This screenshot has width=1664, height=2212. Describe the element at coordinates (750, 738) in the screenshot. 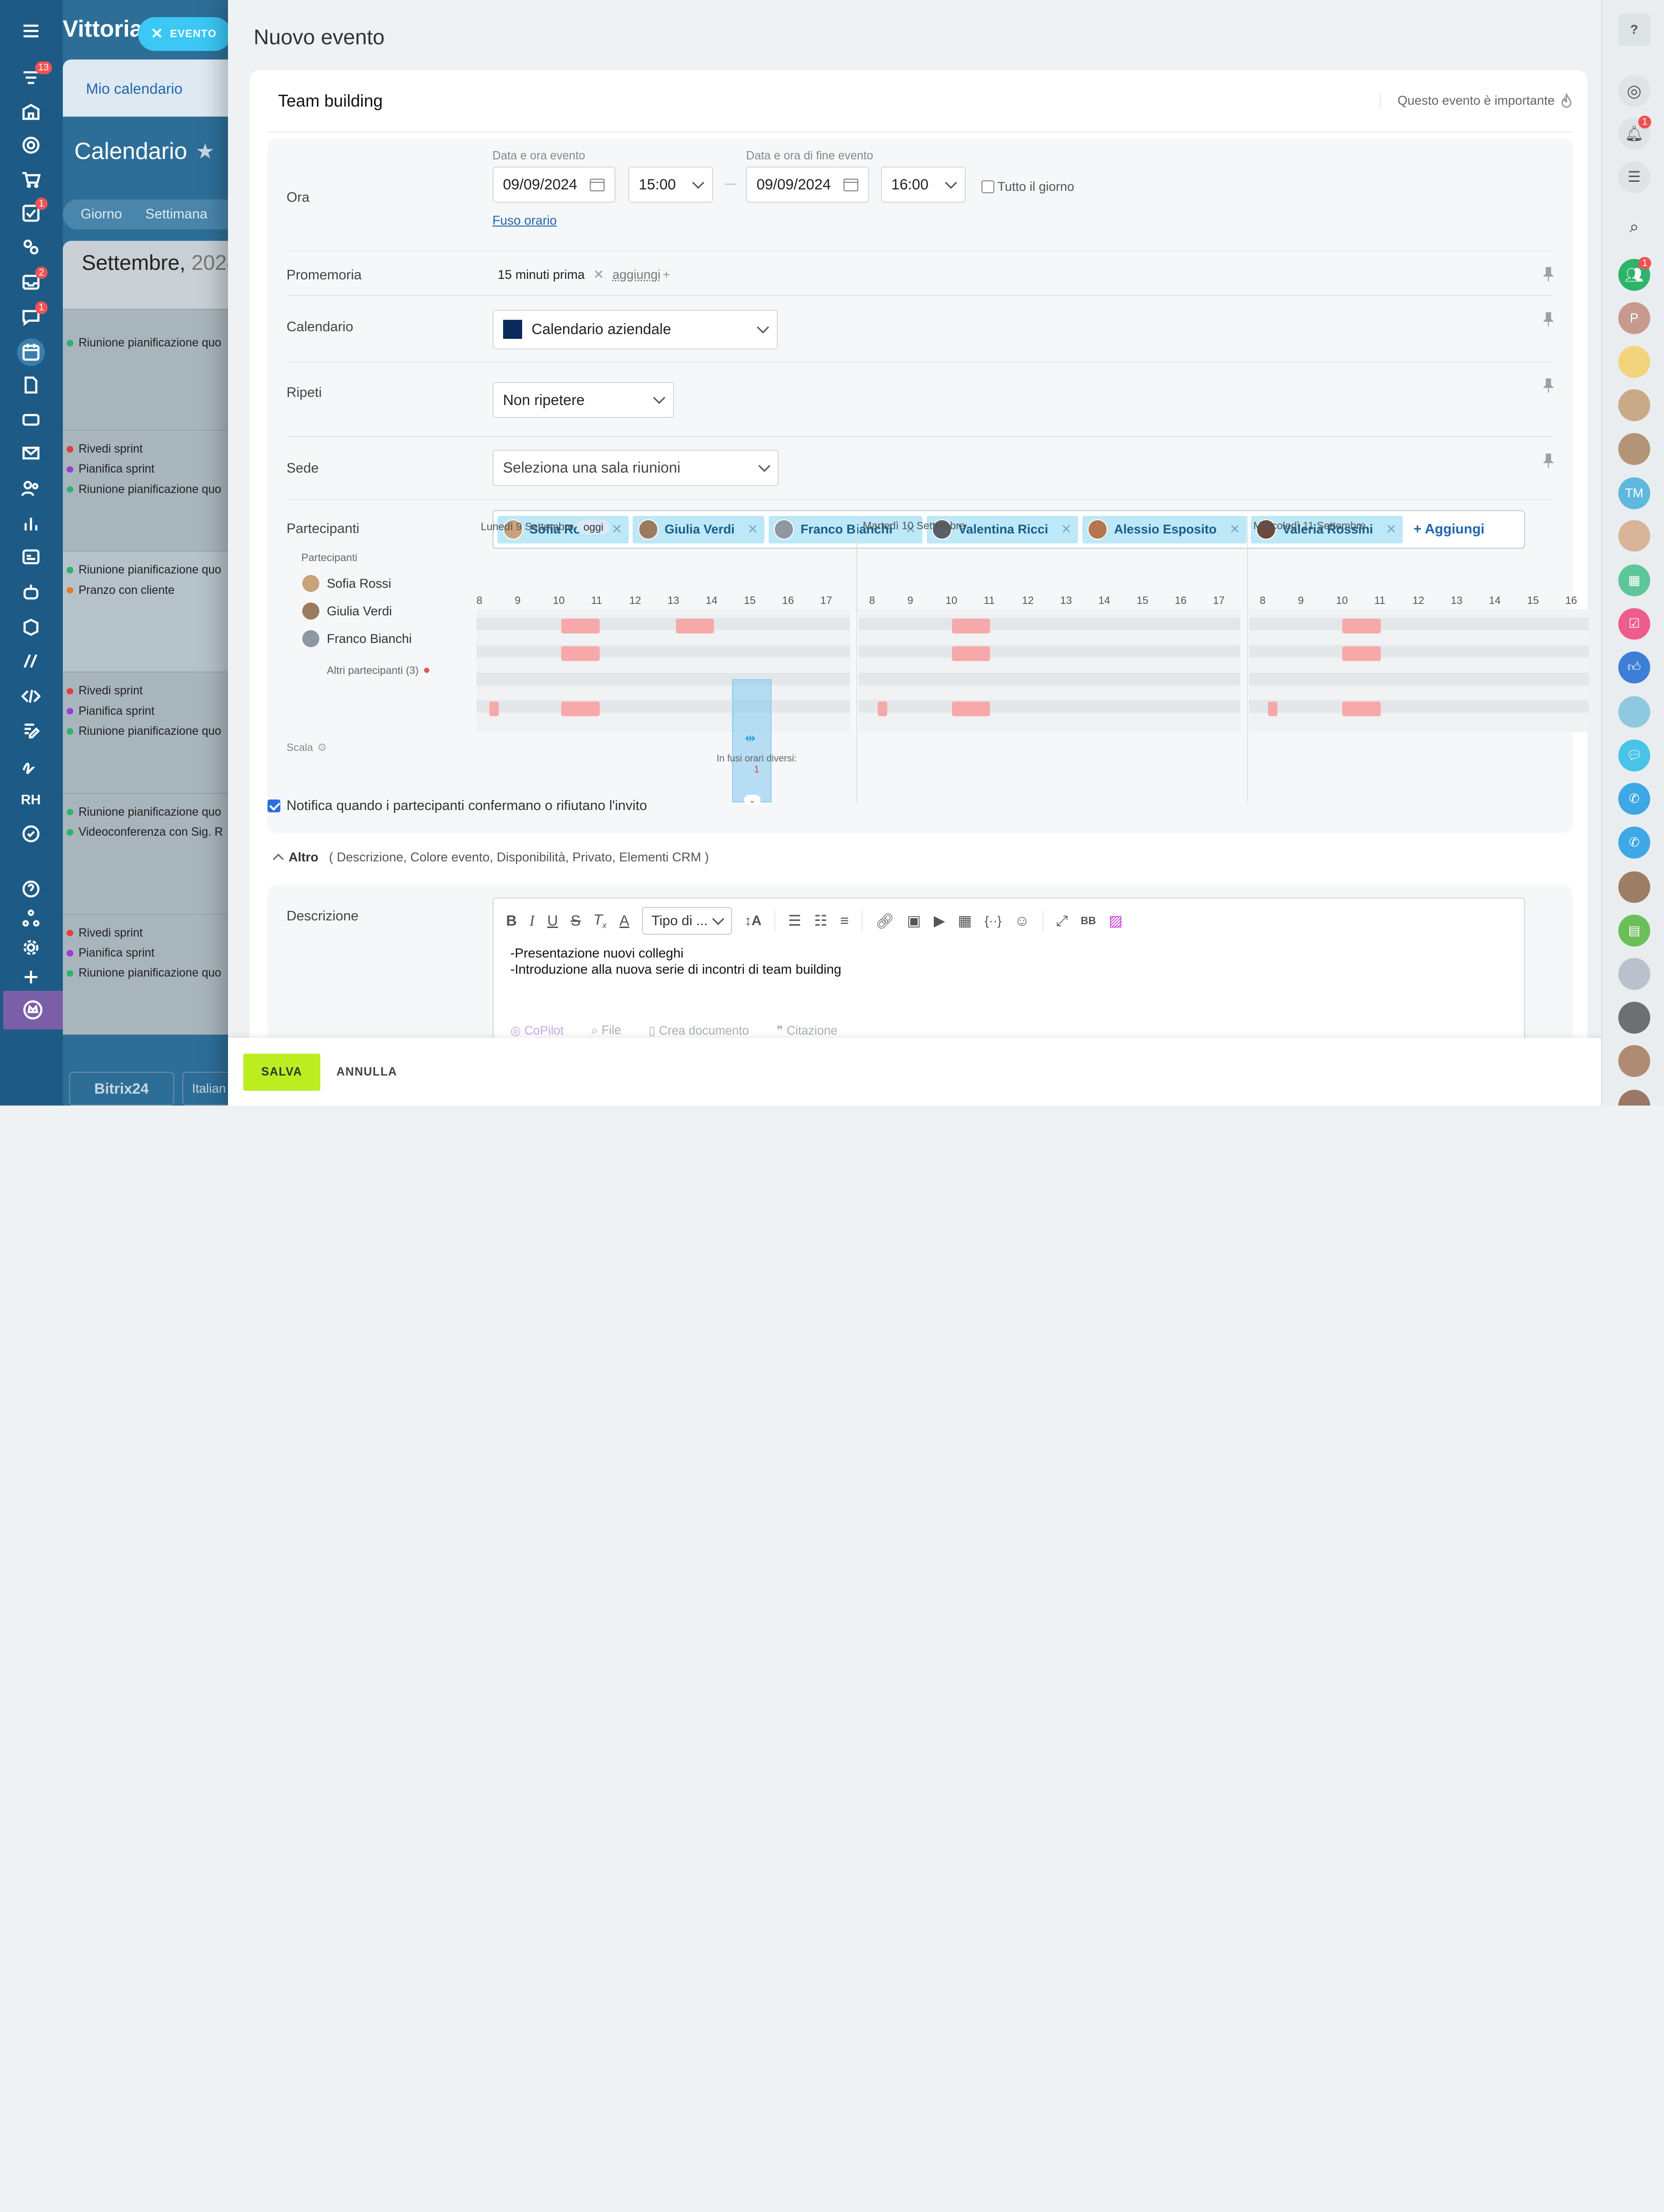

I see `drag-handle-icon: ⇹` at that location.